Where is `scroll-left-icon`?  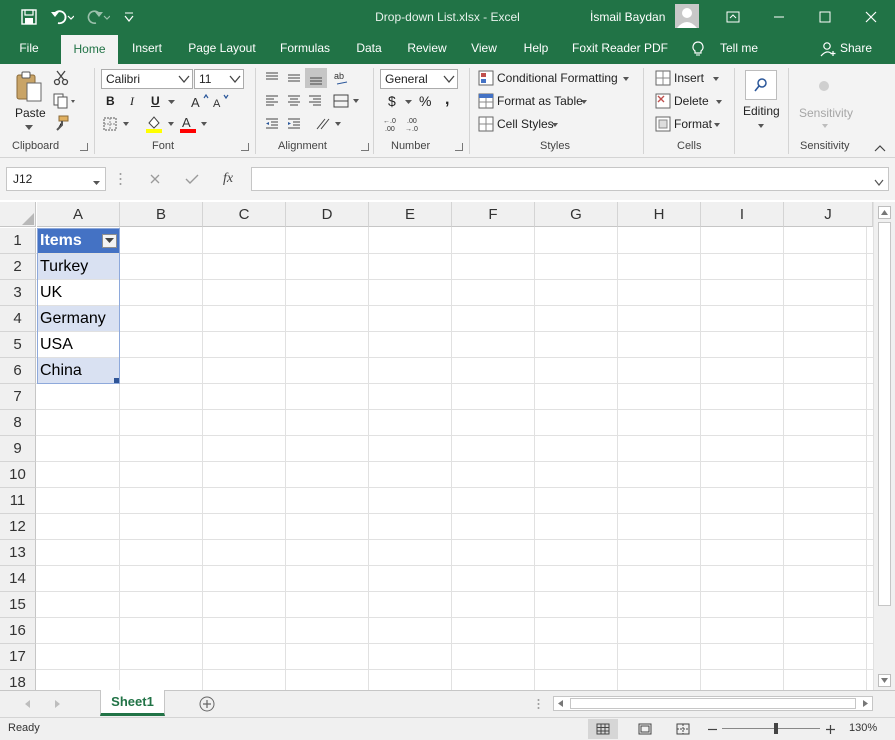
scroll-left-icon is located at coordinates (560, 703).